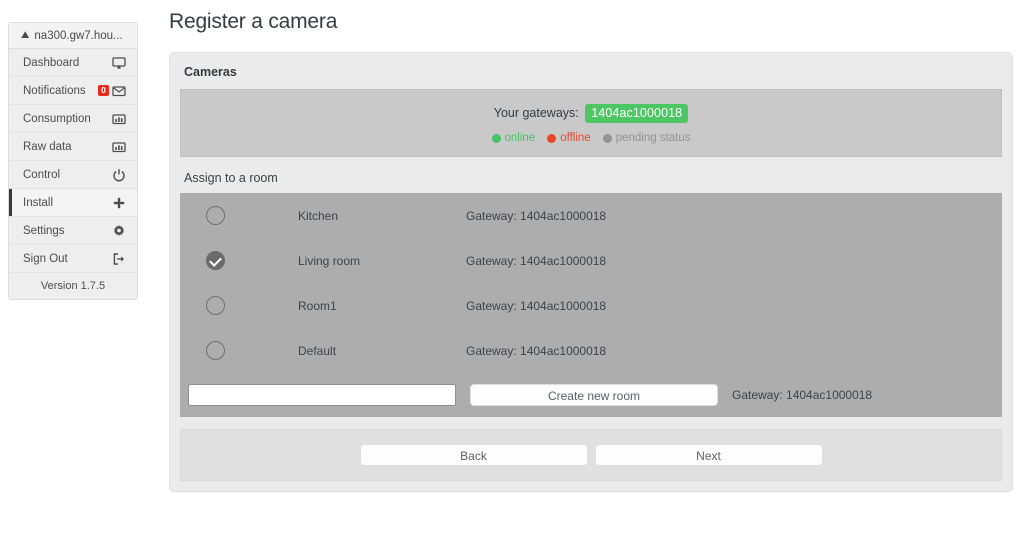 The height and width of the screenshot is (551, 1023). What do you see at coordinates (552, 138) in the screenshot?
I see `status-dot-offline` at bounding box center [552, 138].